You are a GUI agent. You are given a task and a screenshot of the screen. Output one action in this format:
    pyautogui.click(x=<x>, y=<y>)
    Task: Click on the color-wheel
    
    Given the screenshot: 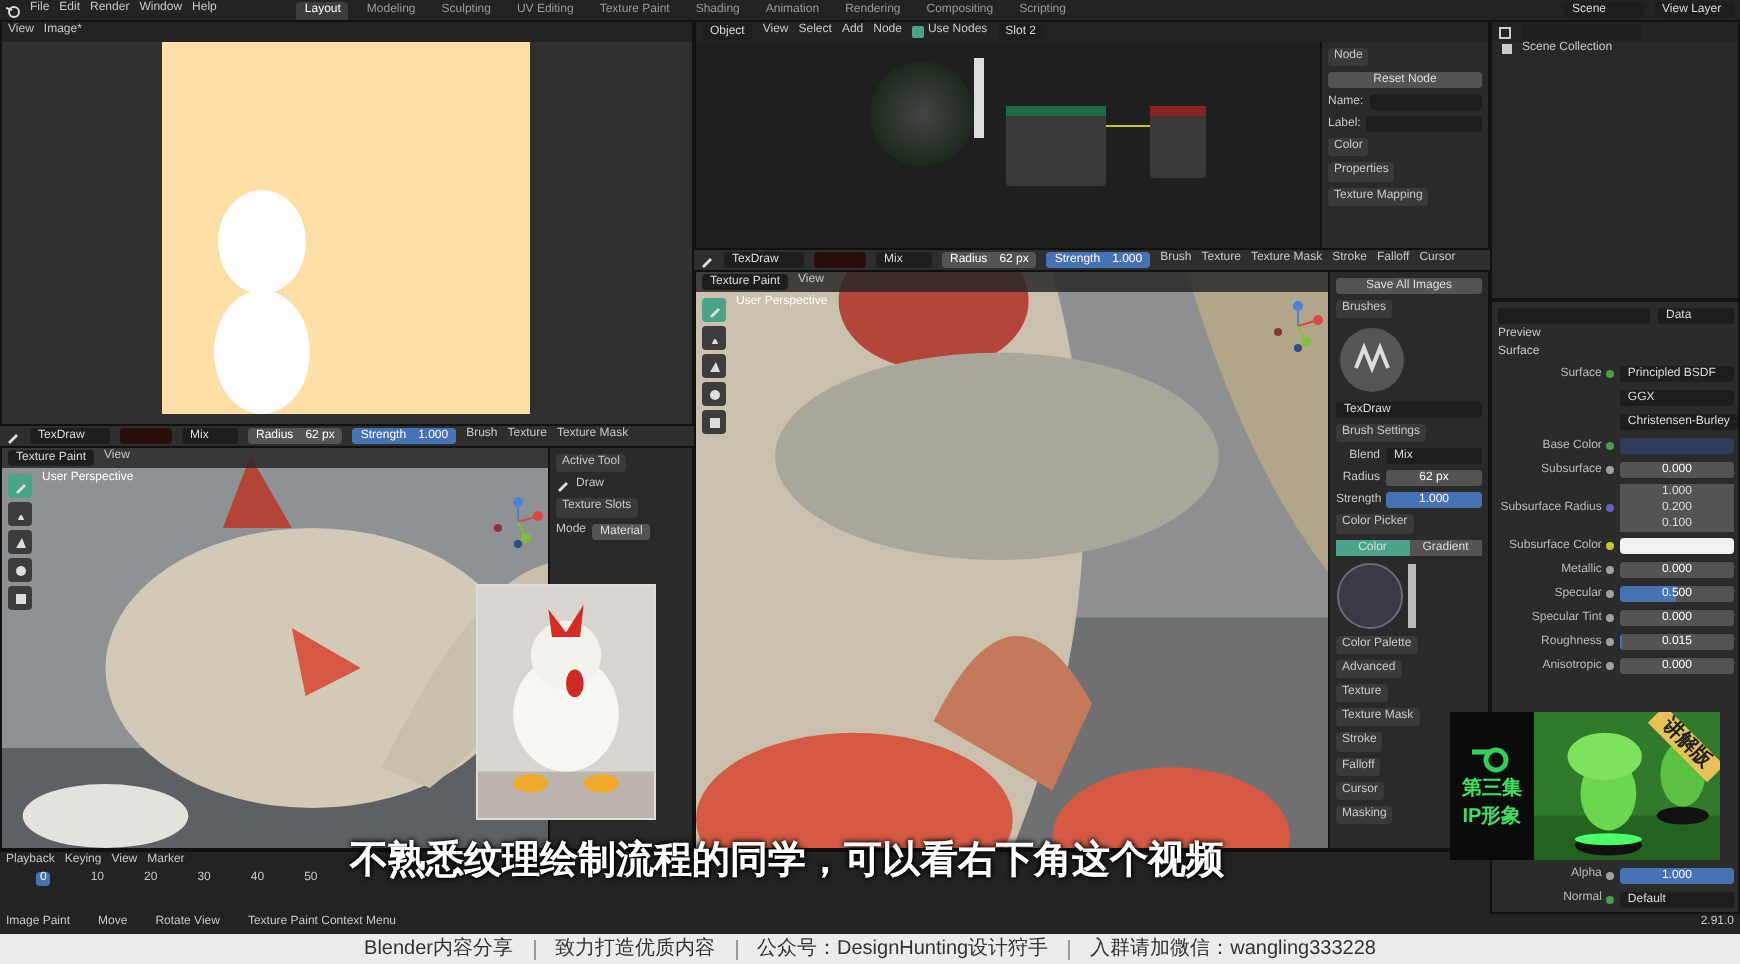 What is the action you would take?
    pyautogui.click(x=1376, y=595)
    